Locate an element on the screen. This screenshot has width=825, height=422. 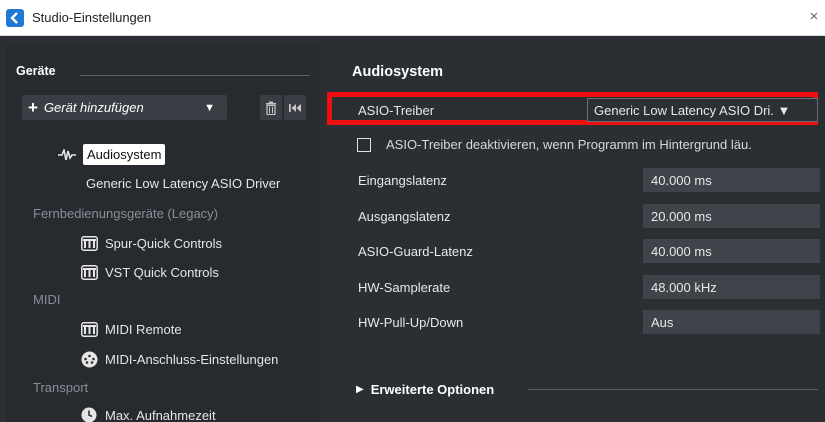
tree-group-label: MIDI is located at coordinates (47, 299).